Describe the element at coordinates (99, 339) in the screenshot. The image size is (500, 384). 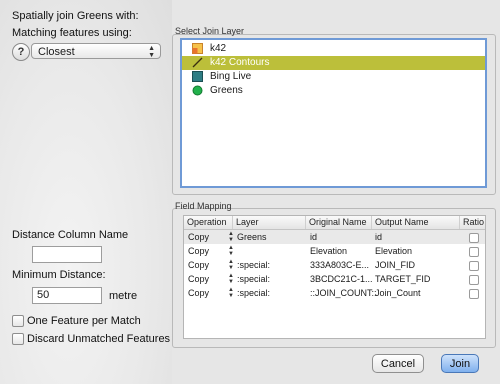
I see `discard-unmatched-label: Discard Unmatched Features` at that location.